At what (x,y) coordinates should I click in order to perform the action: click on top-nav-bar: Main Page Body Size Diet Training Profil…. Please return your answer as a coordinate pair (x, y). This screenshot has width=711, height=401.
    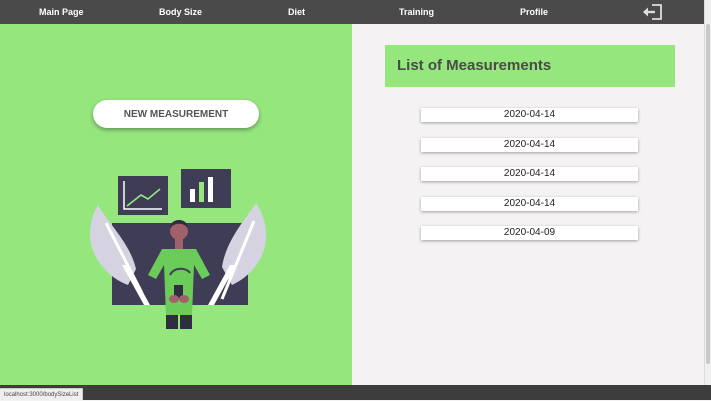
    Looking at the image, I should click on (352, 12).